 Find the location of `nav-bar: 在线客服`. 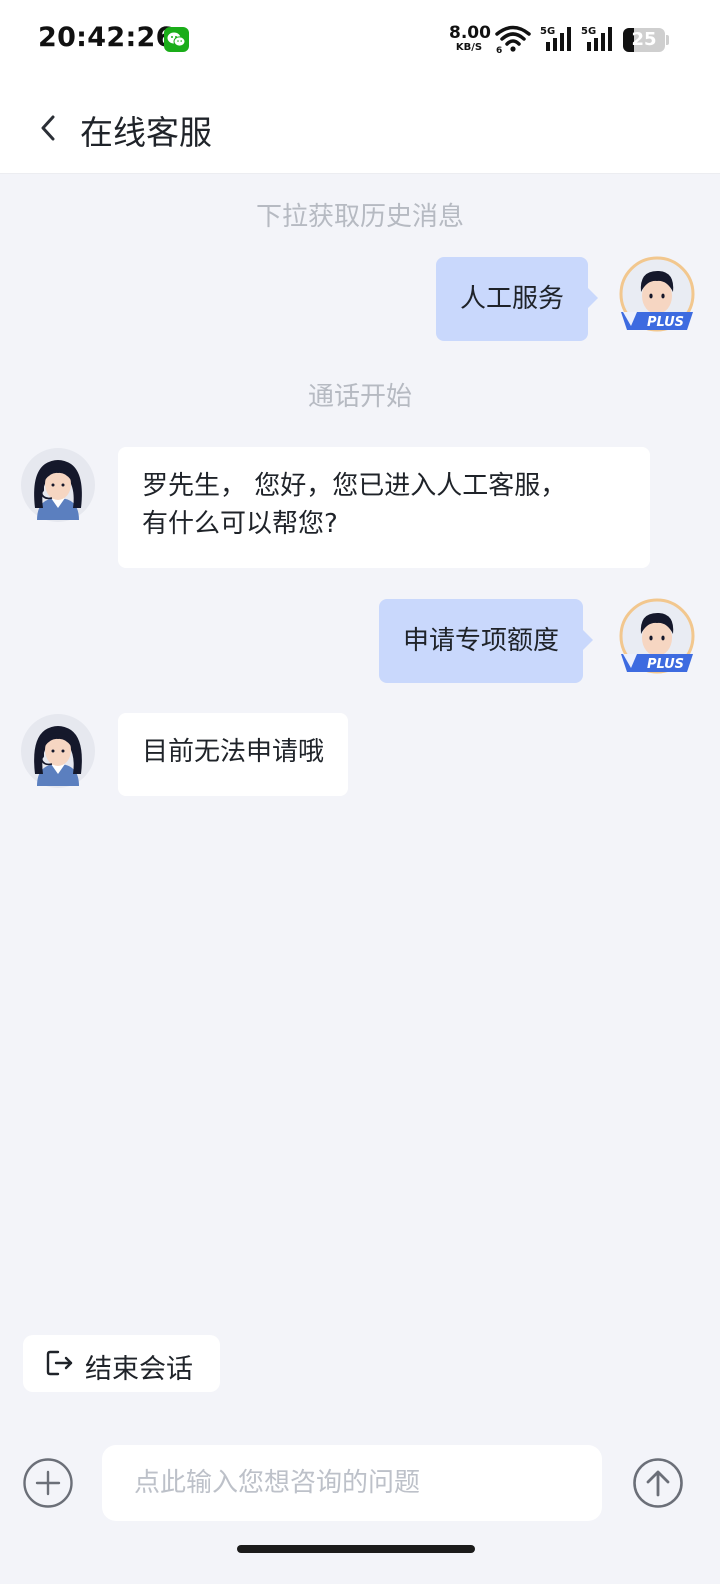

nav-bar: 在线客服 is located at coordinates (360, 127).